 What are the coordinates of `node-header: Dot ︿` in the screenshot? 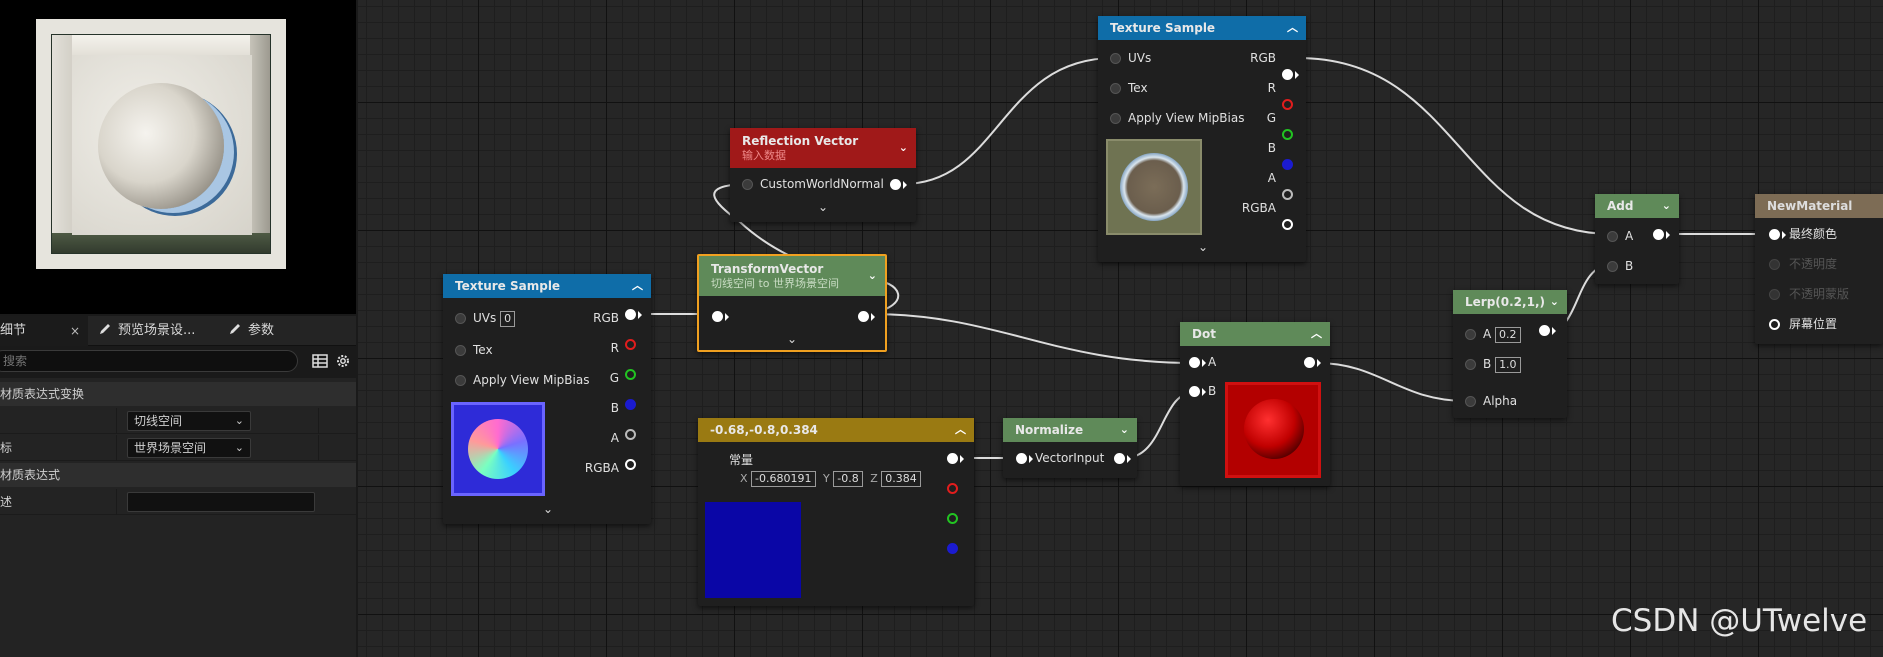 It's located at (1255, 334).